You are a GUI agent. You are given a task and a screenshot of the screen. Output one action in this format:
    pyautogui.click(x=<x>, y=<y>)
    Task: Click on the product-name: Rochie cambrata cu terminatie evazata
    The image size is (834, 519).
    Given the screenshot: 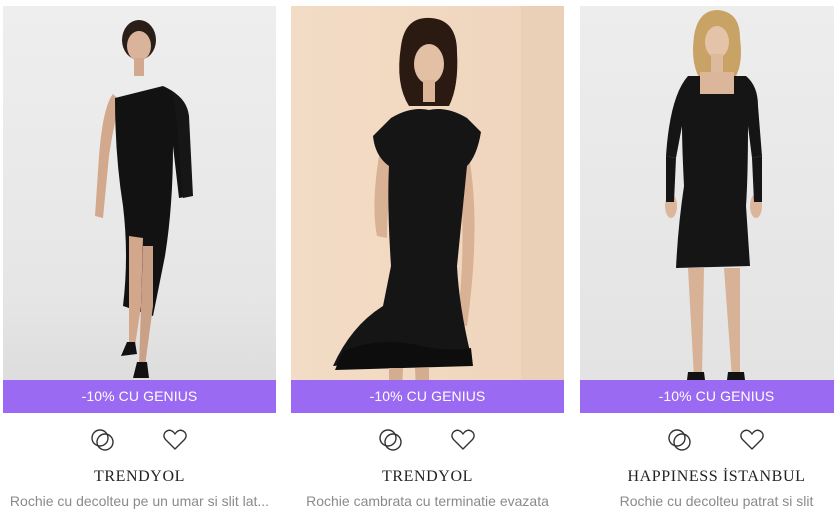 What is the action you would take?
    pyautogui.click(x=427, y=501)
    